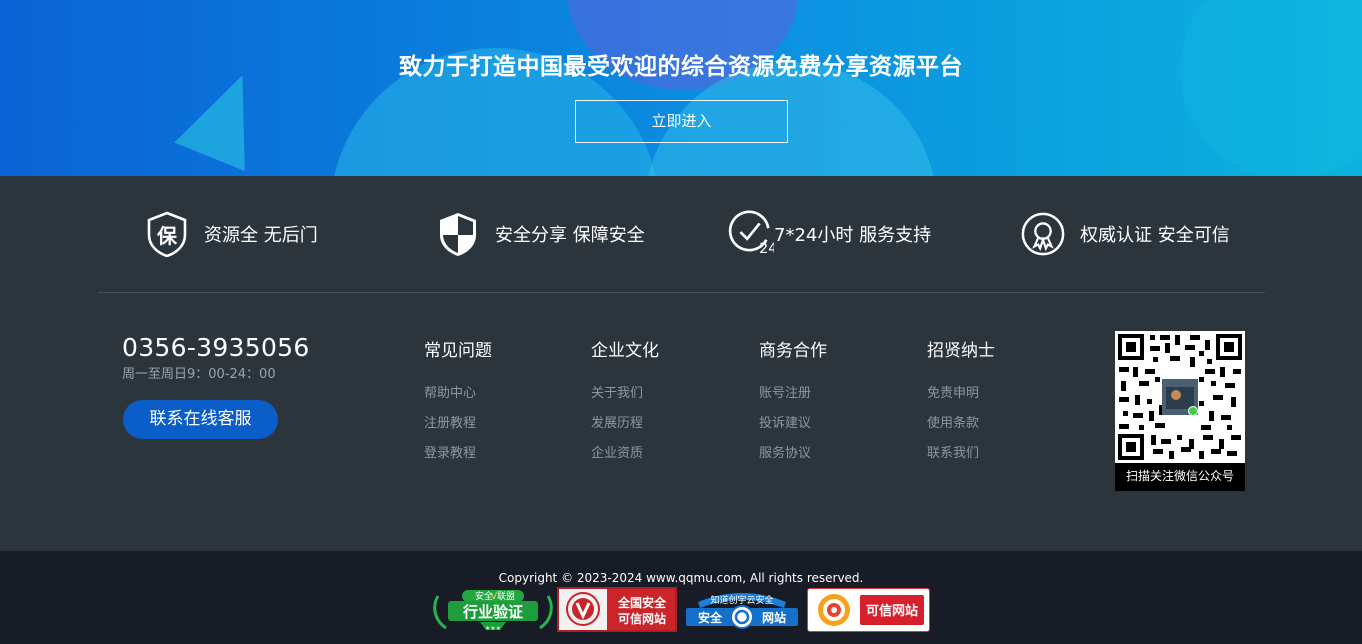 This screenshot has height=644, width=1362. What do you see at coordinates (793, 459) in the screenshot?
I see `footer-link: 服务协议` at bounding box center [793, 459].